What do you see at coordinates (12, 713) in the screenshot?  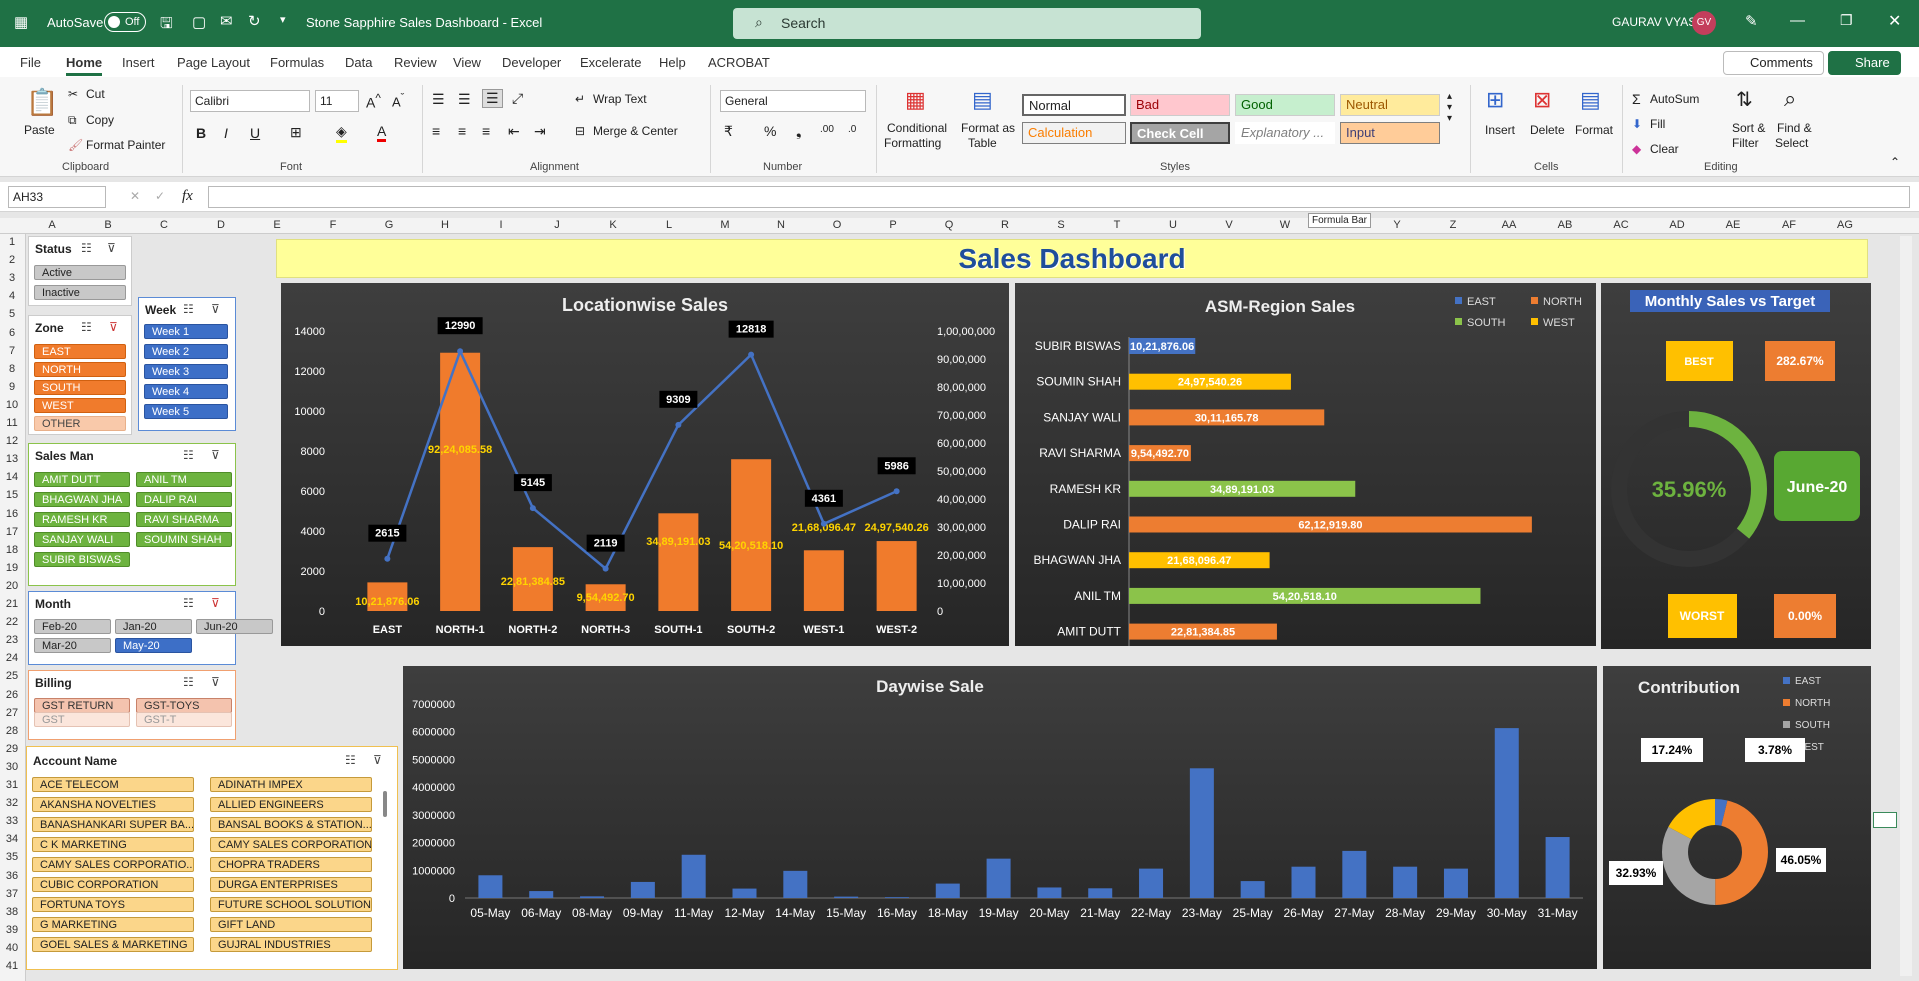 I see `row-header-27: 27` at bounding box center [12, 713].